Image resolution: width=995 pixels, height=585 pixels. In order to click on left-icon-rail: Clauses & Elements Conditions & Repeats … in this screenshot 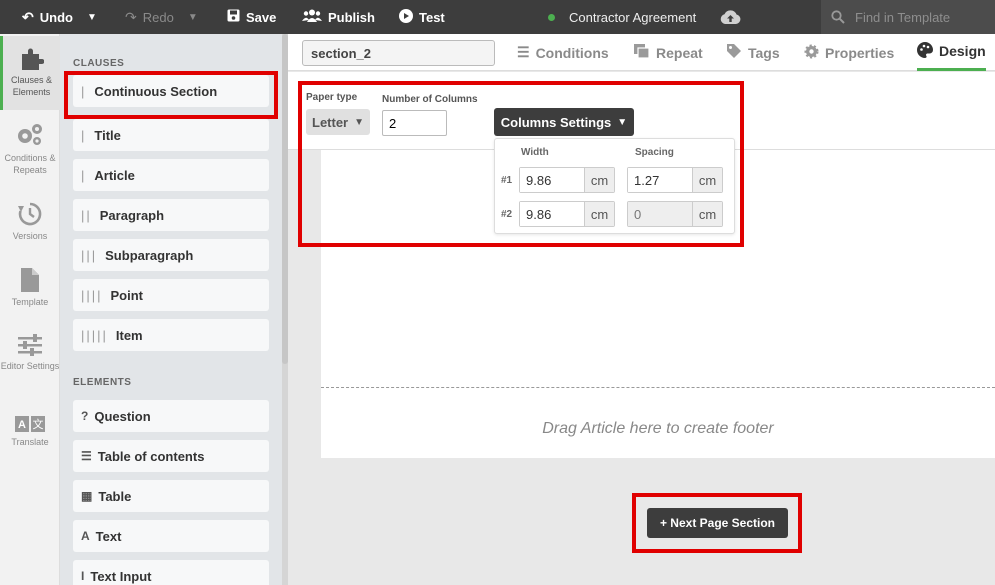, I will do `click(30, 309)`.